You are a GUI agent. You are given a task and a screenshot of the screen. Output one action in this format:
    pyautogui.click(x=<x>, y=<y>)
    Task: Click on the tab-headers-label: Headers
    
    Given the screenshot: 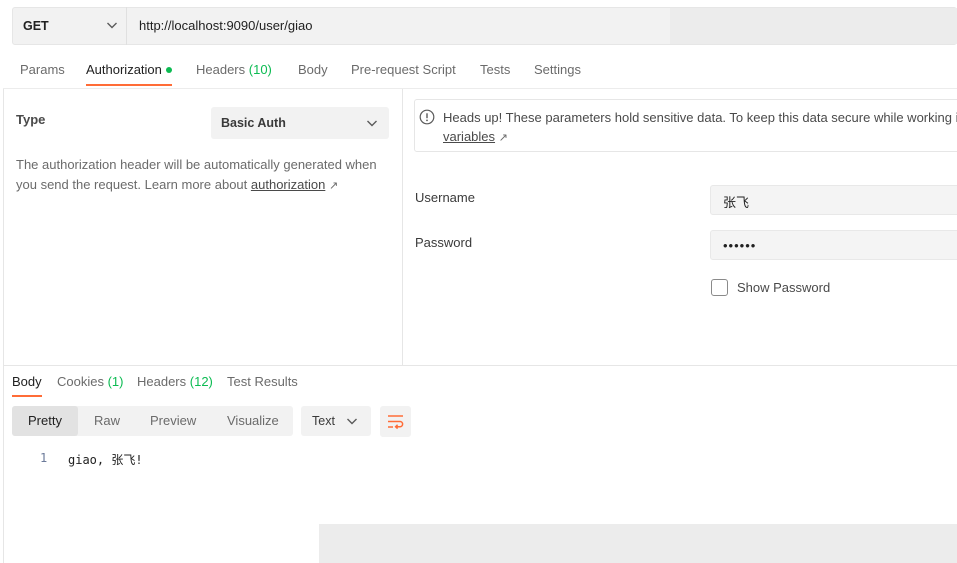 What is the action you would take?
    pyautogui.click(x=221, y=69)
    